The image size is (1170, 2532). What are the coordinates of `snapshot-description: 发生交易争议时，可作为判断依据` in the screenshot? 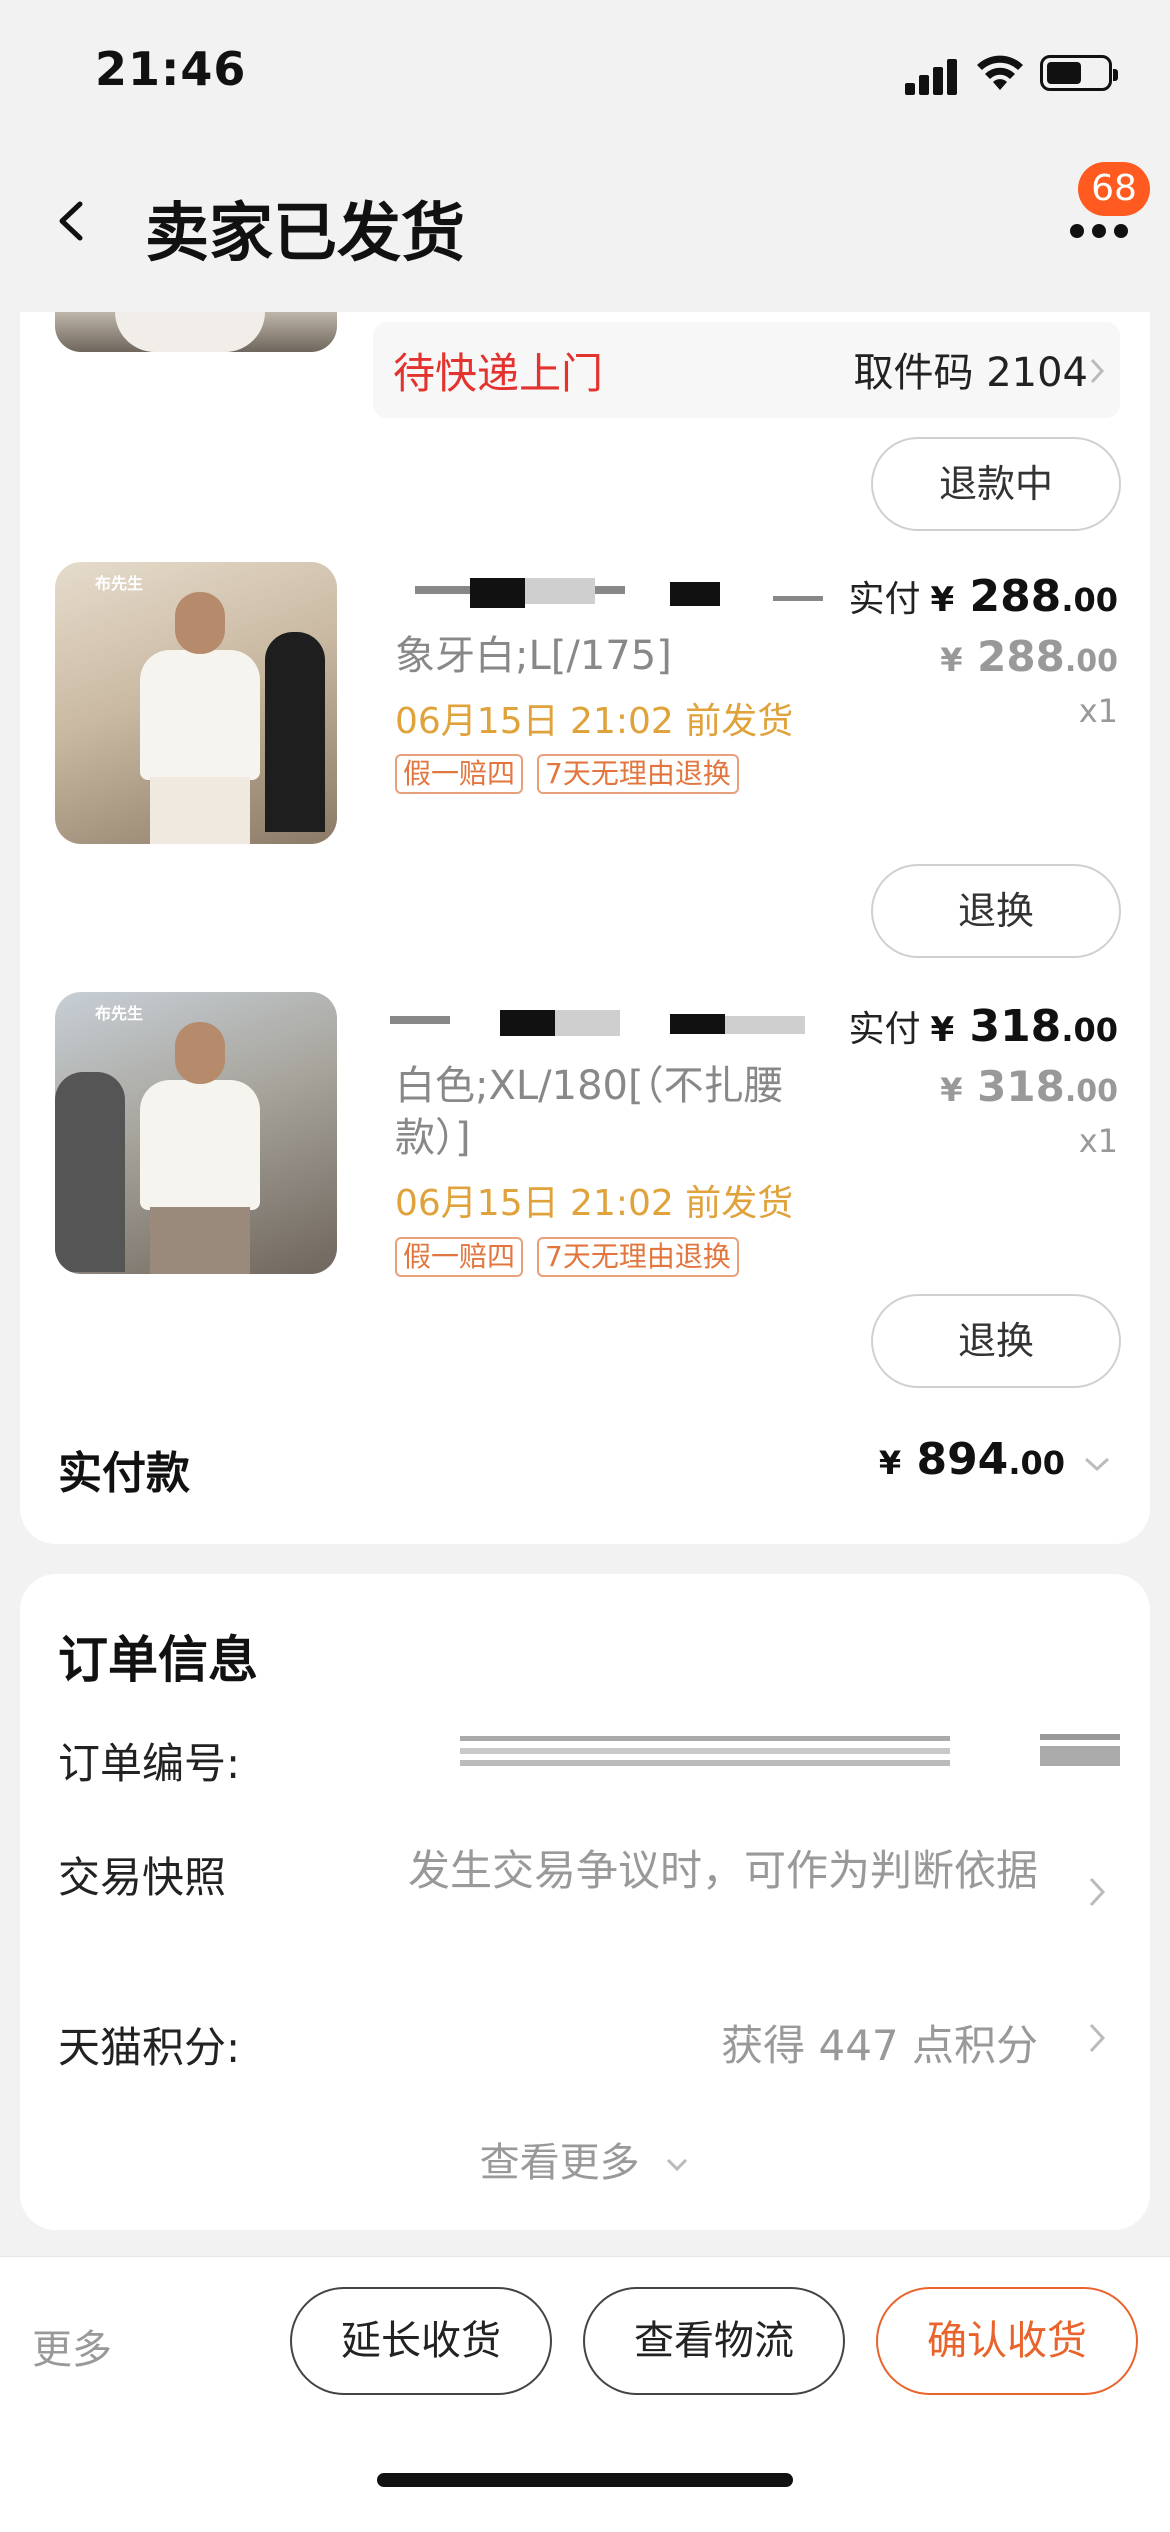 It's located at (718, 1871).